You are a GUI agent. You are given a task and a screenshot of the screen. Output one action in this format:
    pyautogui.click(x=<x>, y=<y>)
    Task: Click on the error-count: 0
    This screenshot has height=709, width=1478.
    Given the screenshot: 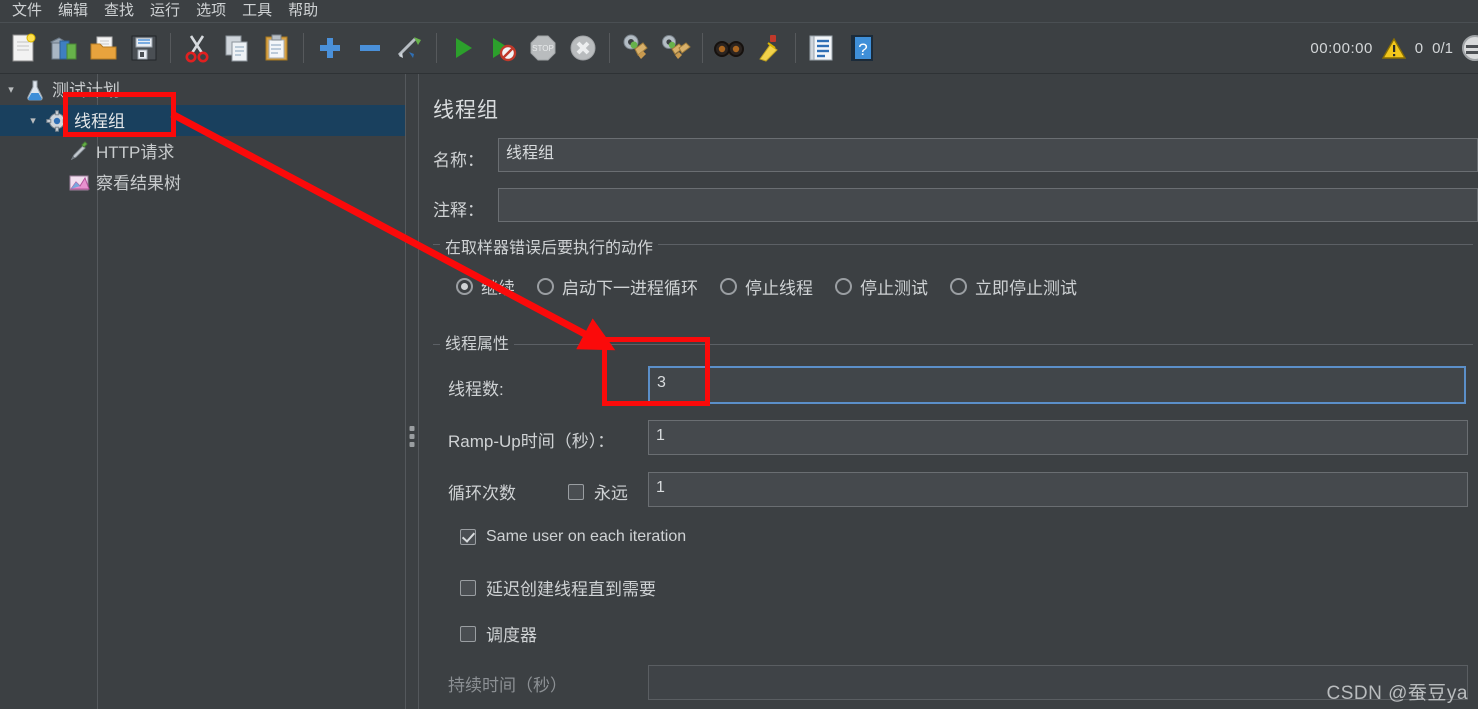 What is the action you would take?
    pyautogui.click(x=1419, y=48)
    